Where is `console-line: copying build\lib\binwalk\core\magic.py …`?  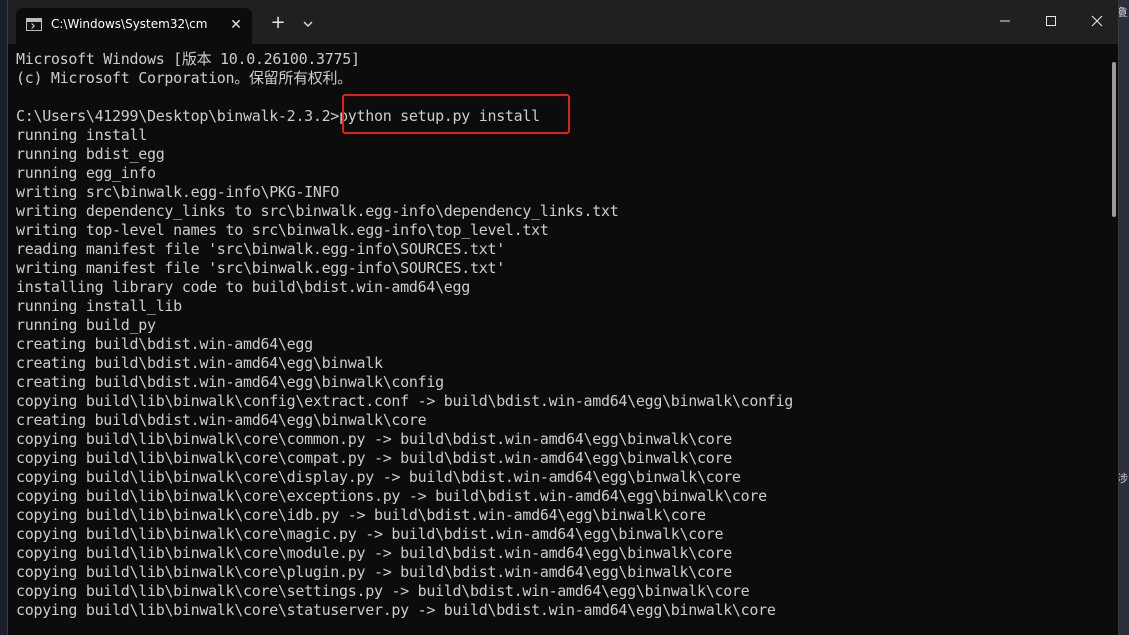 console-line: copying build\lib\binwalk\core\magic.py … is located at coordinates (370, 534).